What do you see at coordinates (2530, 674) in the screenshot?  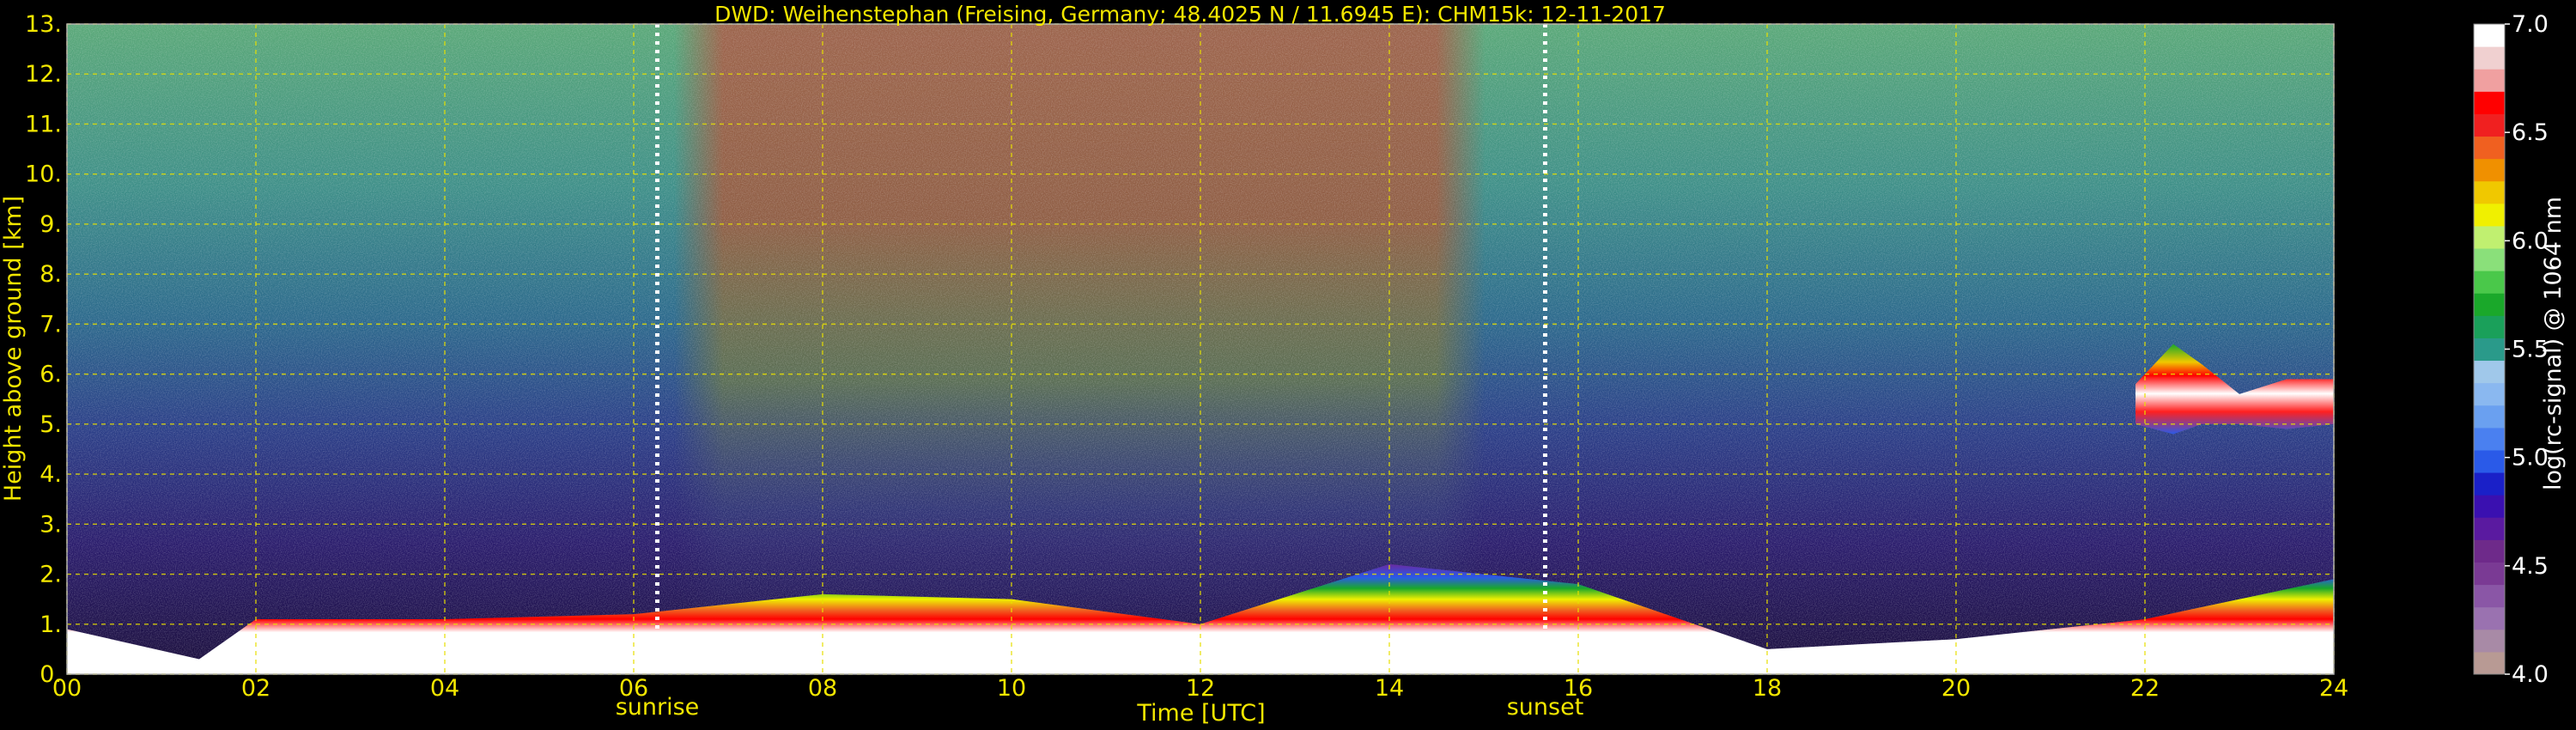 I see `colorbar-tick-label: 4.0` at bounding box center [2530, 674].